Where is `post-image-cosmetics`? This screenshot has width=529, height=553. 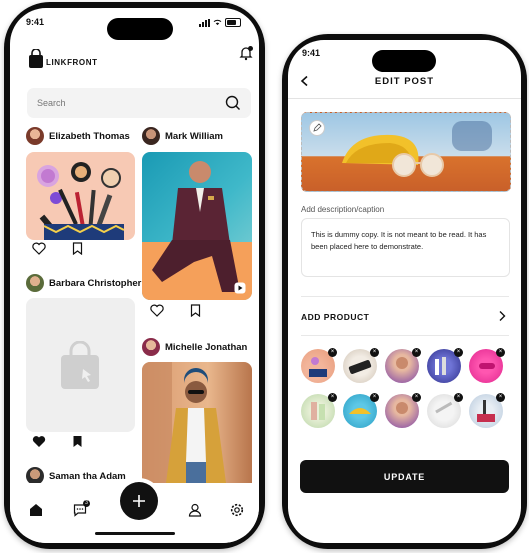
post-image-cosmetics is located at coordinates (80, 196).